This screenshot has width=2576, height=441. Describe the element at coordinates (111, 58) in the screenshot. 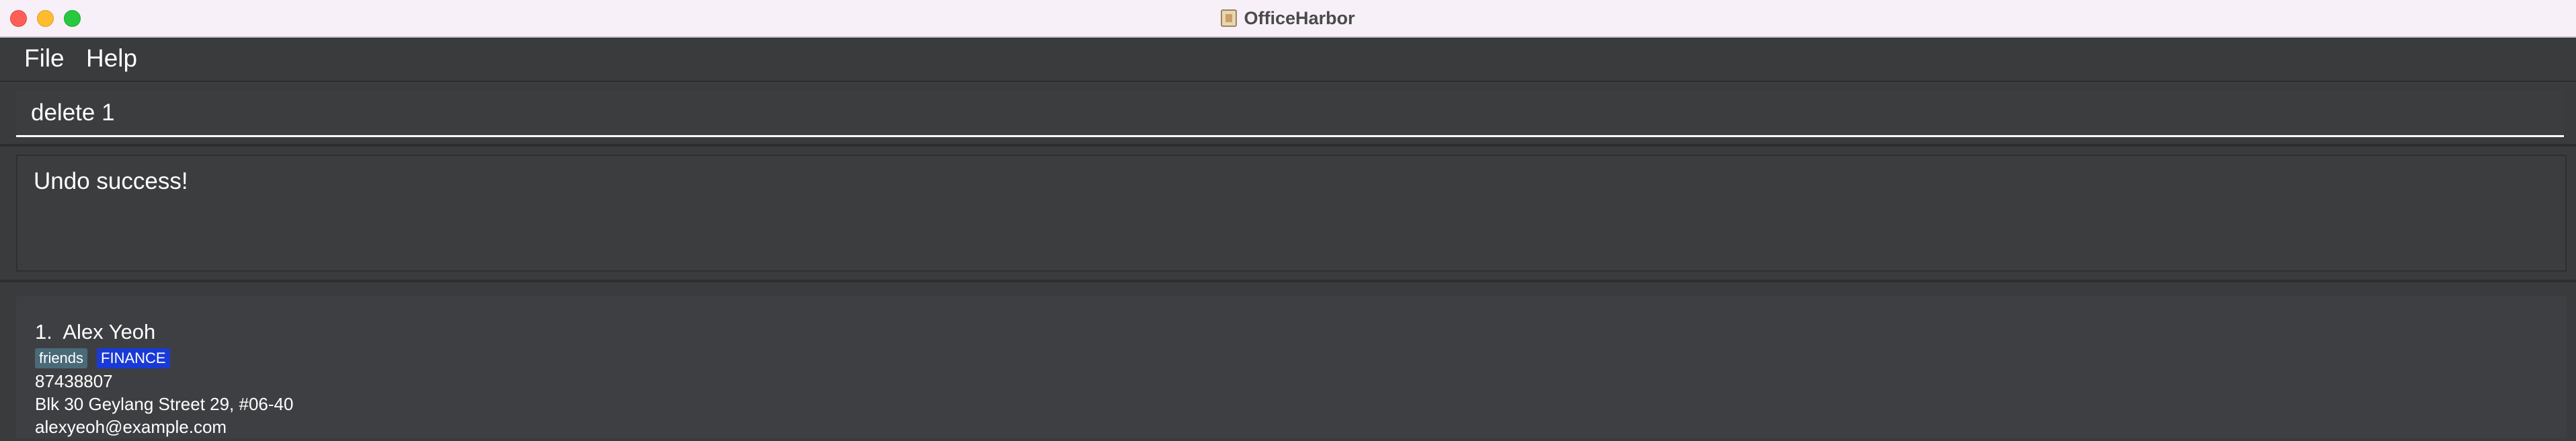

I see `menu-help: Help` at that location.